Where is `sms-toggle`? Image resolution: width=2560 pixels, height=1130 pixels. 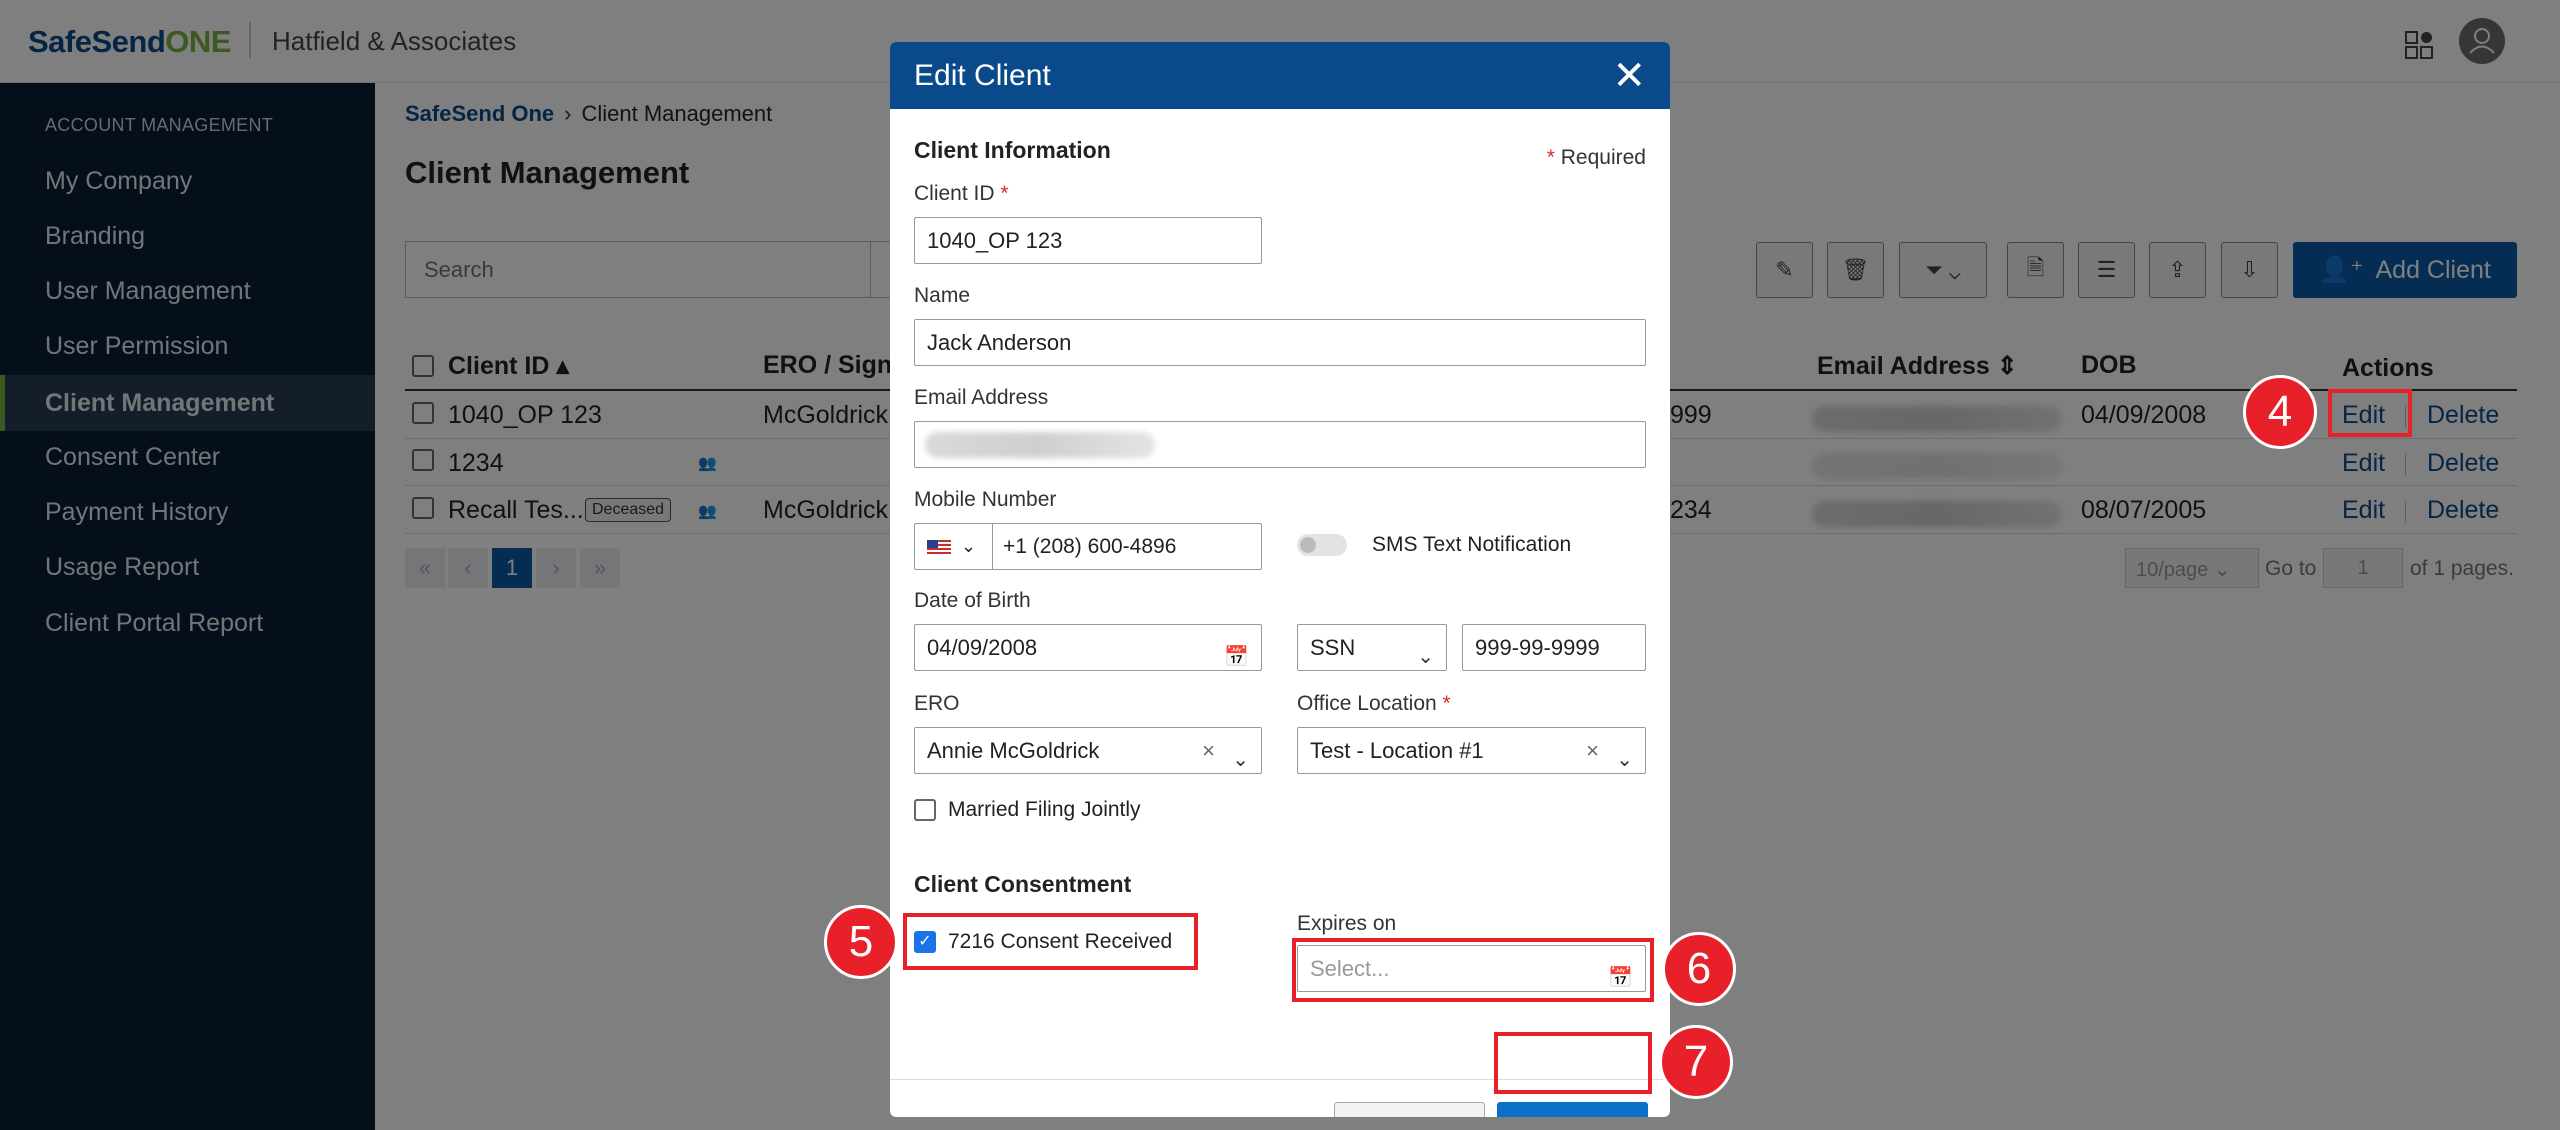
sms-toggle is located at coordinates (1322, 545).